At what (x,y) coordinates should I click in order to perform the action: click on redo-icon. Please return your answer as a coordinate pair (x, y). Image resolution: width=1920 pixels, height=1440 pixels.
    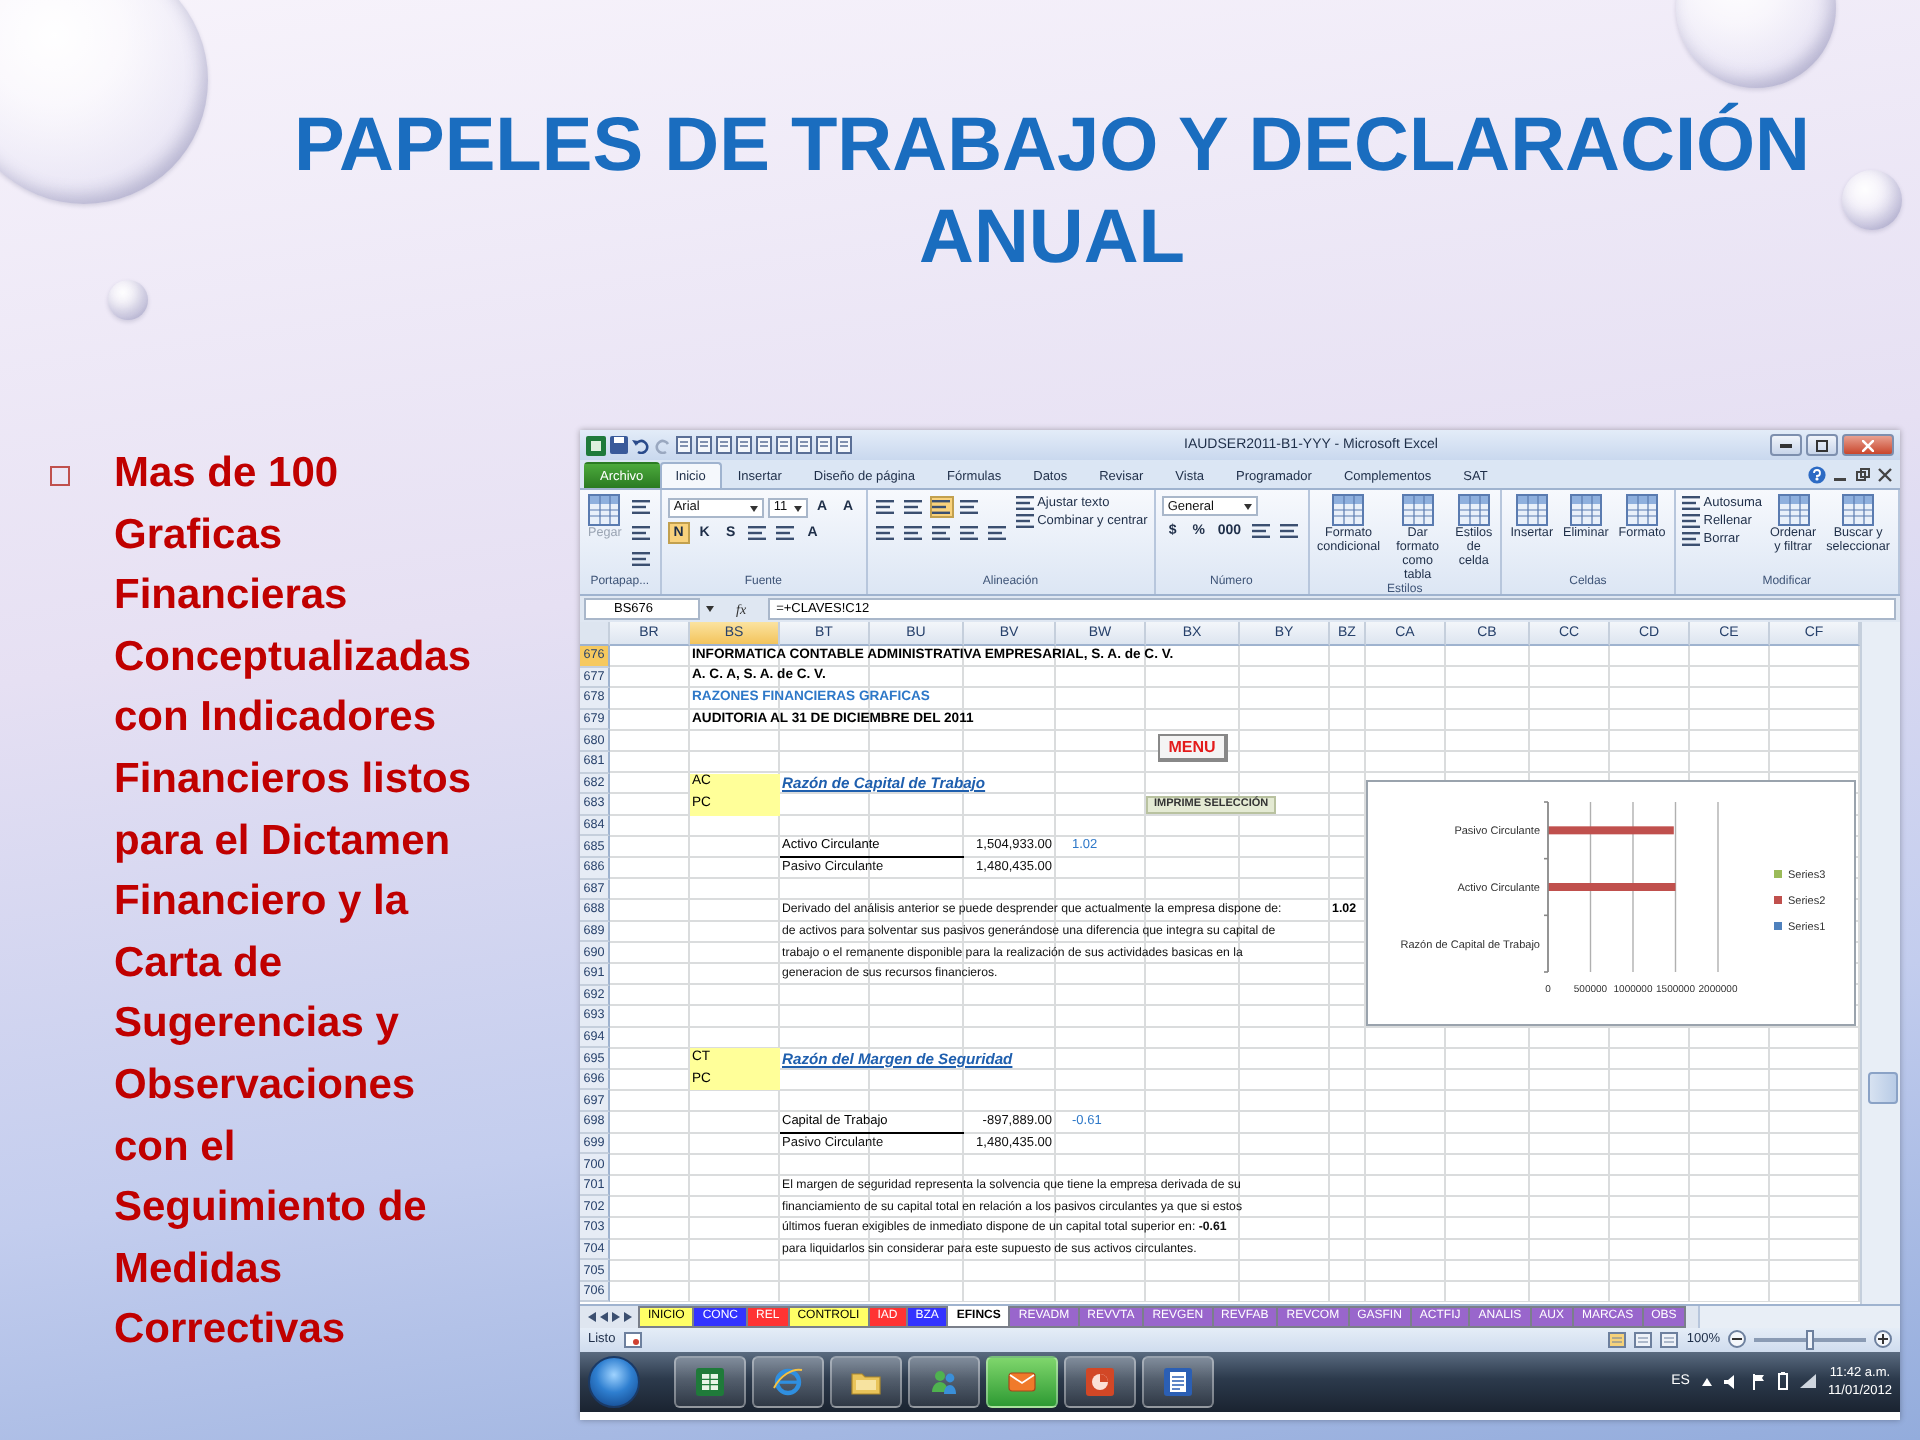
    Looking at the image, I should click on (663, 445).